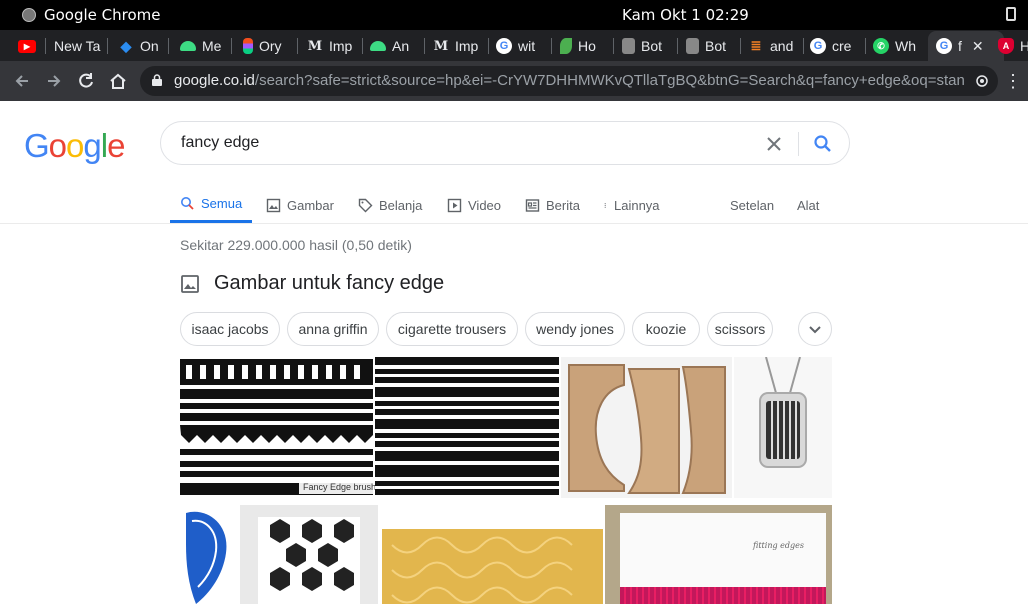 This screenshot has height=604, width=1028. What do you see at coordinates (267, 46) in the screenshot?
I see `browser-tab-4: Ory` at bounding box center [267, 46].